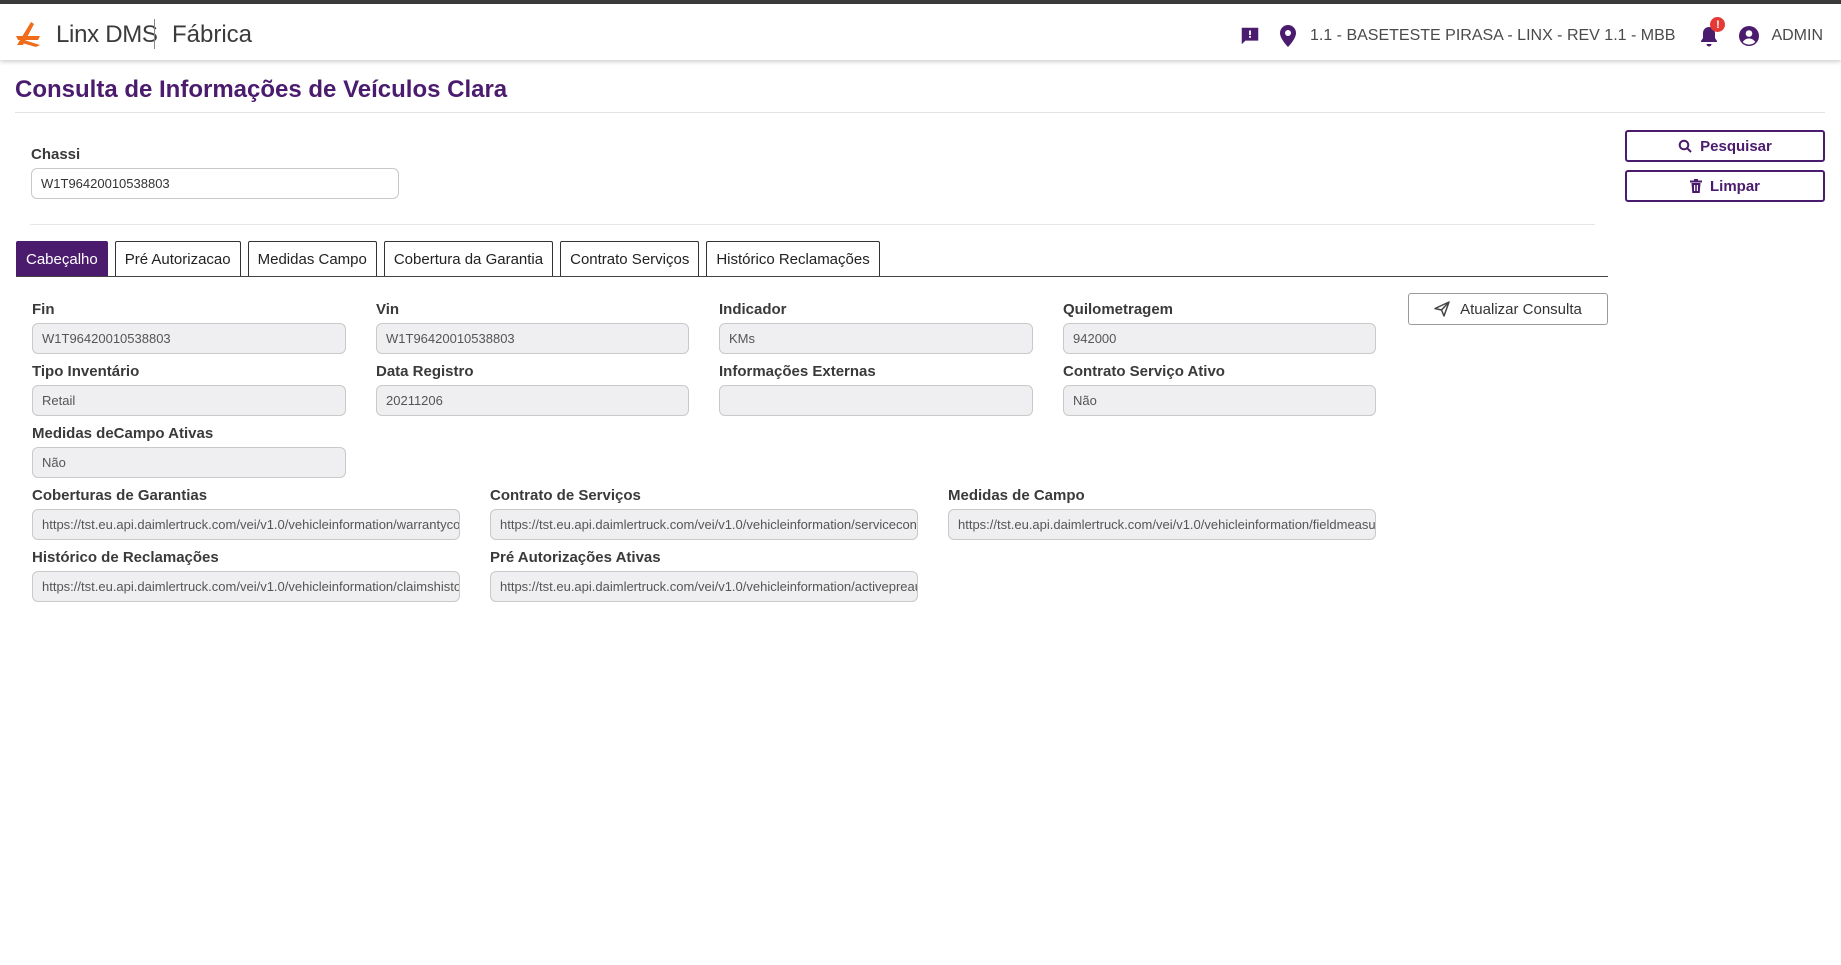 This screenshot has height=965, width=1841. What do you see at coordinates (43, 309) in the screenshot?
I see `fin-label: Fin` at bounding box center [43, 309].